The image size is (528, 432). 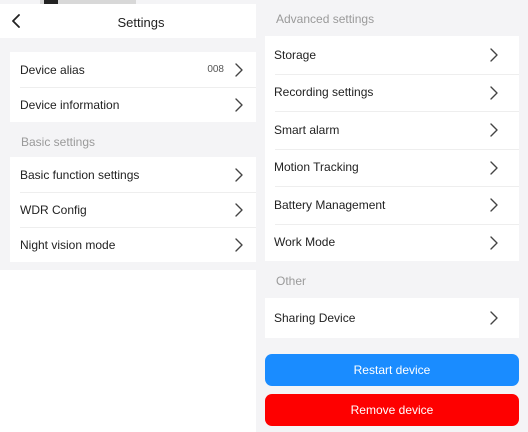 What do you see at coordinates (53, 209) in the screenshot?
I see `wdr-config-label: WDR Config` at bounding box center [53, 209].